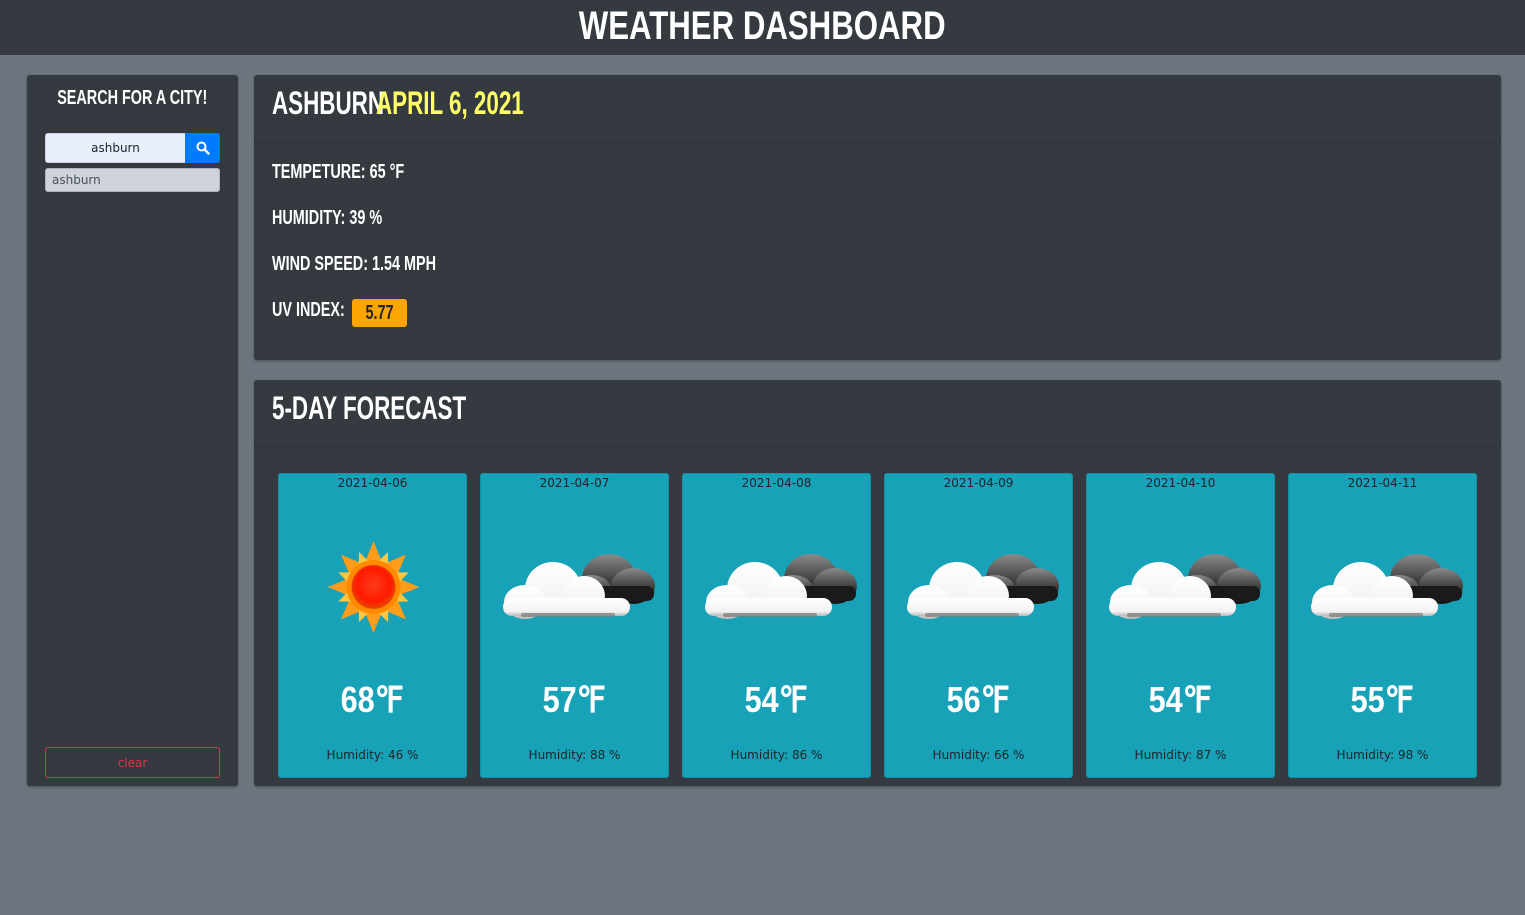 This screenshot has height=915, width=1525. I want to click on clear-history-button: clear, so click(132, 762).